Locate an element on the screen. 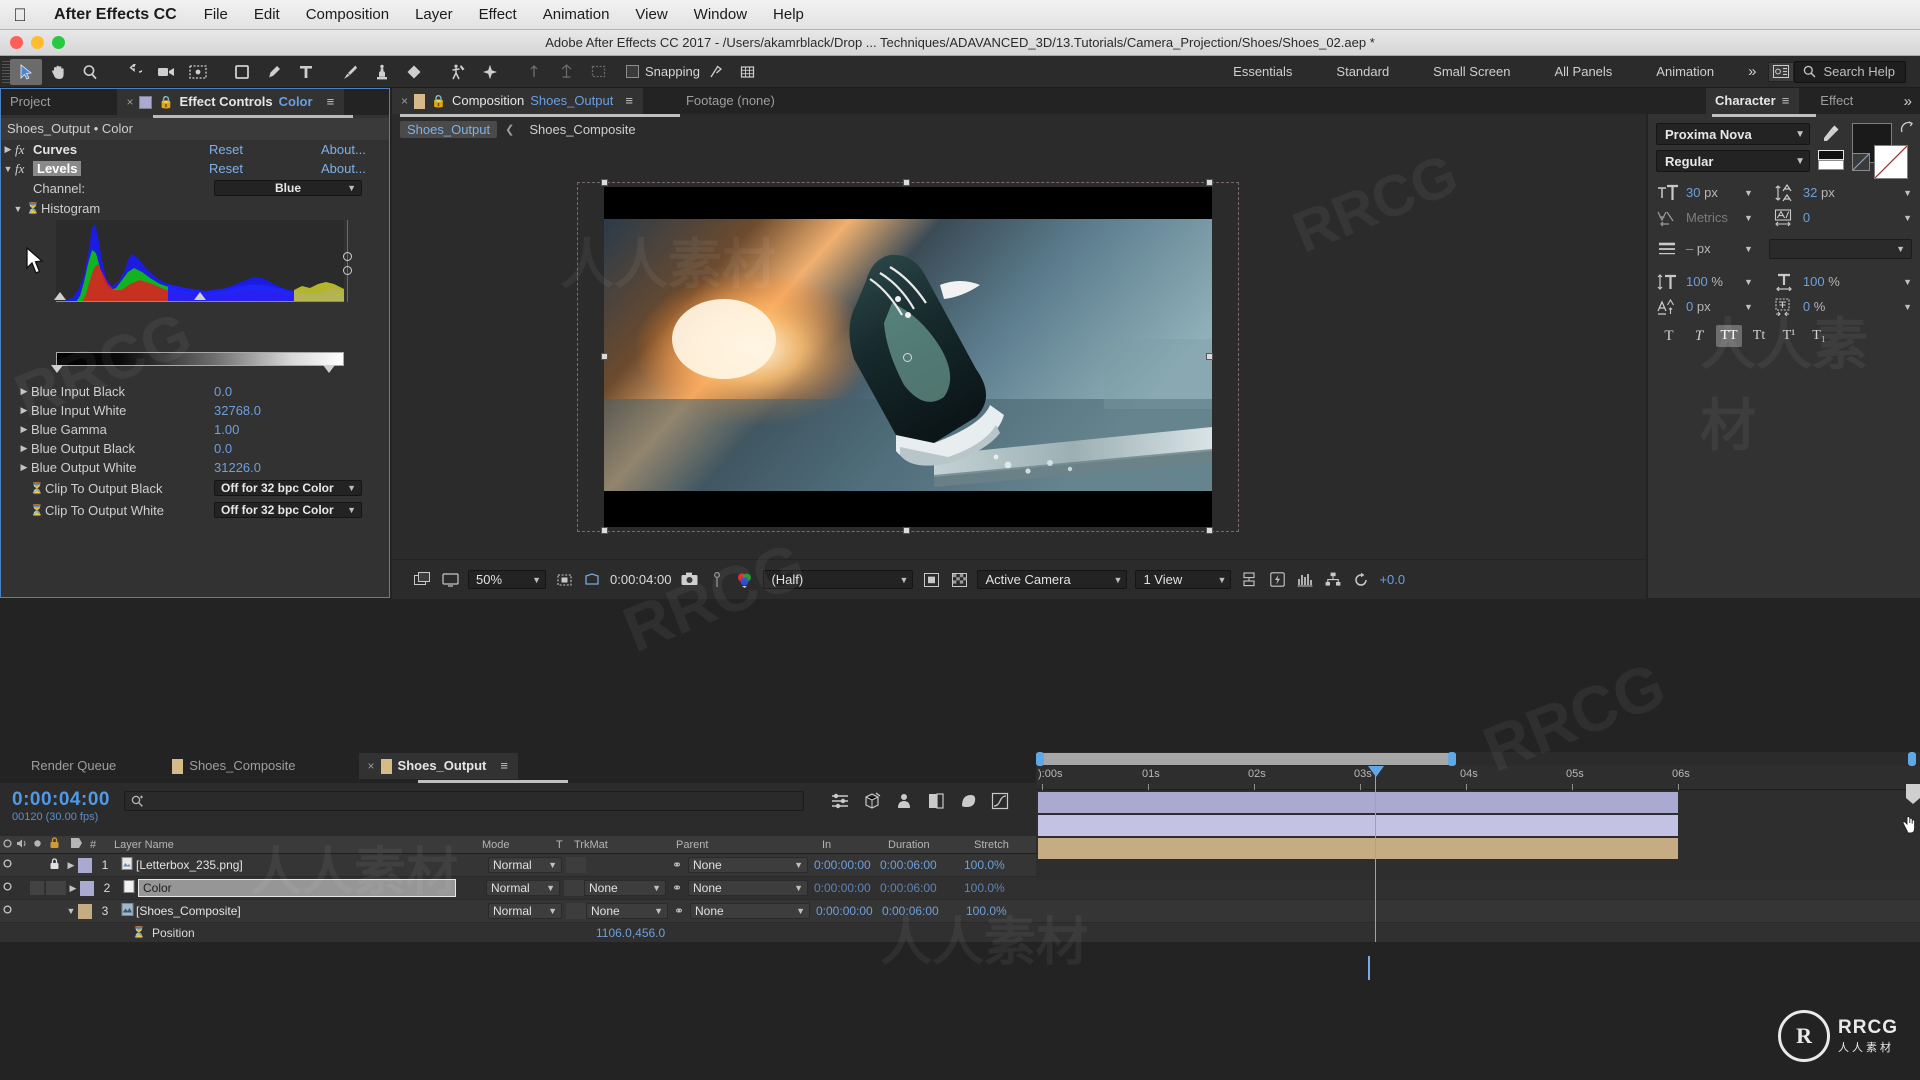  panel-menu-icon: ≡ is located at coordinates (331, 102).